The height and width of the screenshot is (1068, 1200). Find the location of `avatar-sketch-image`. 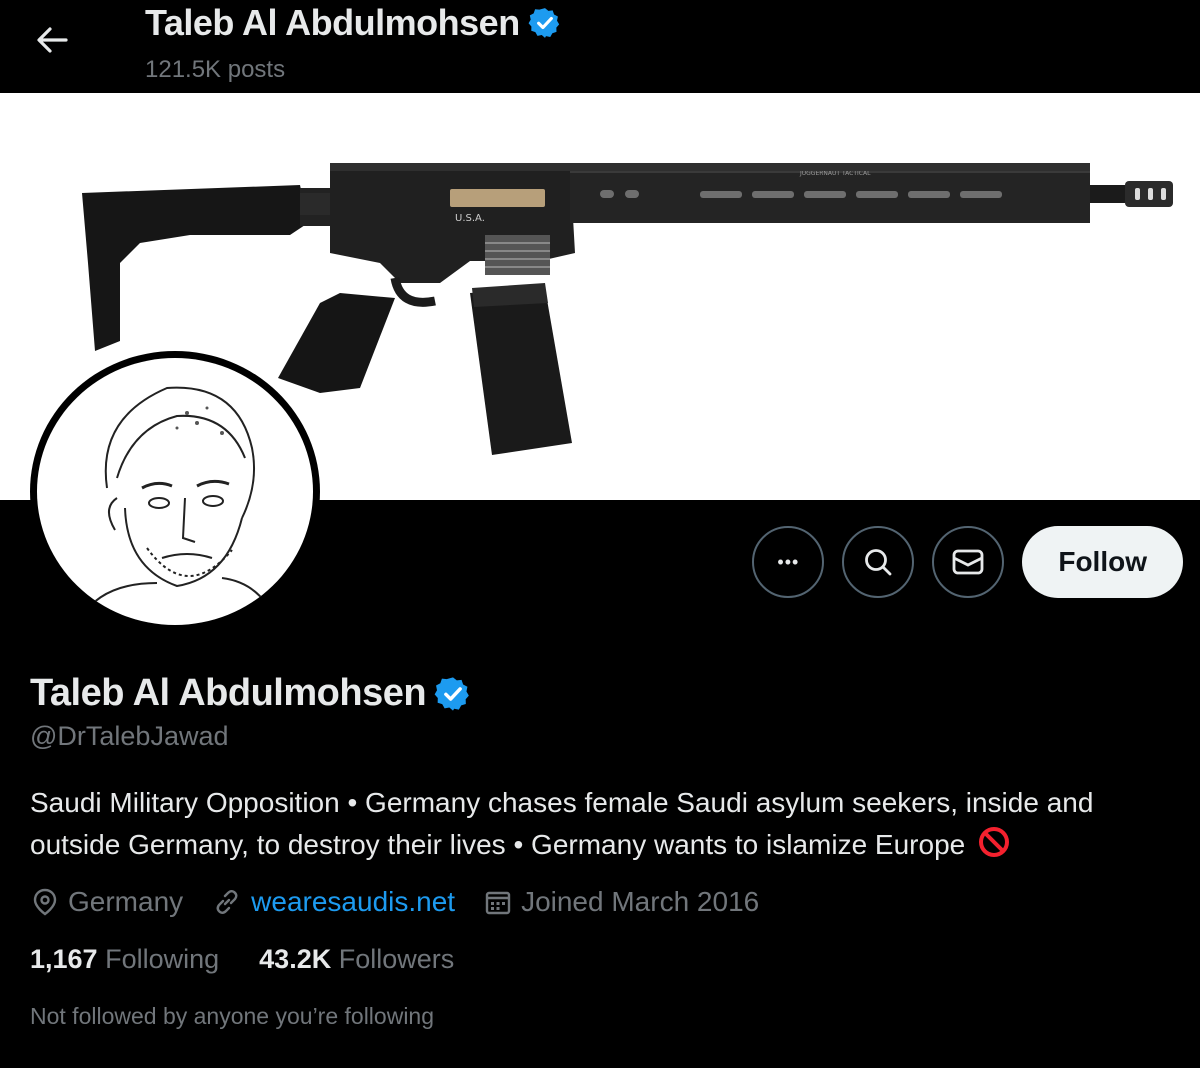

avatar-sketch-image is located at coordinates (177, 505).